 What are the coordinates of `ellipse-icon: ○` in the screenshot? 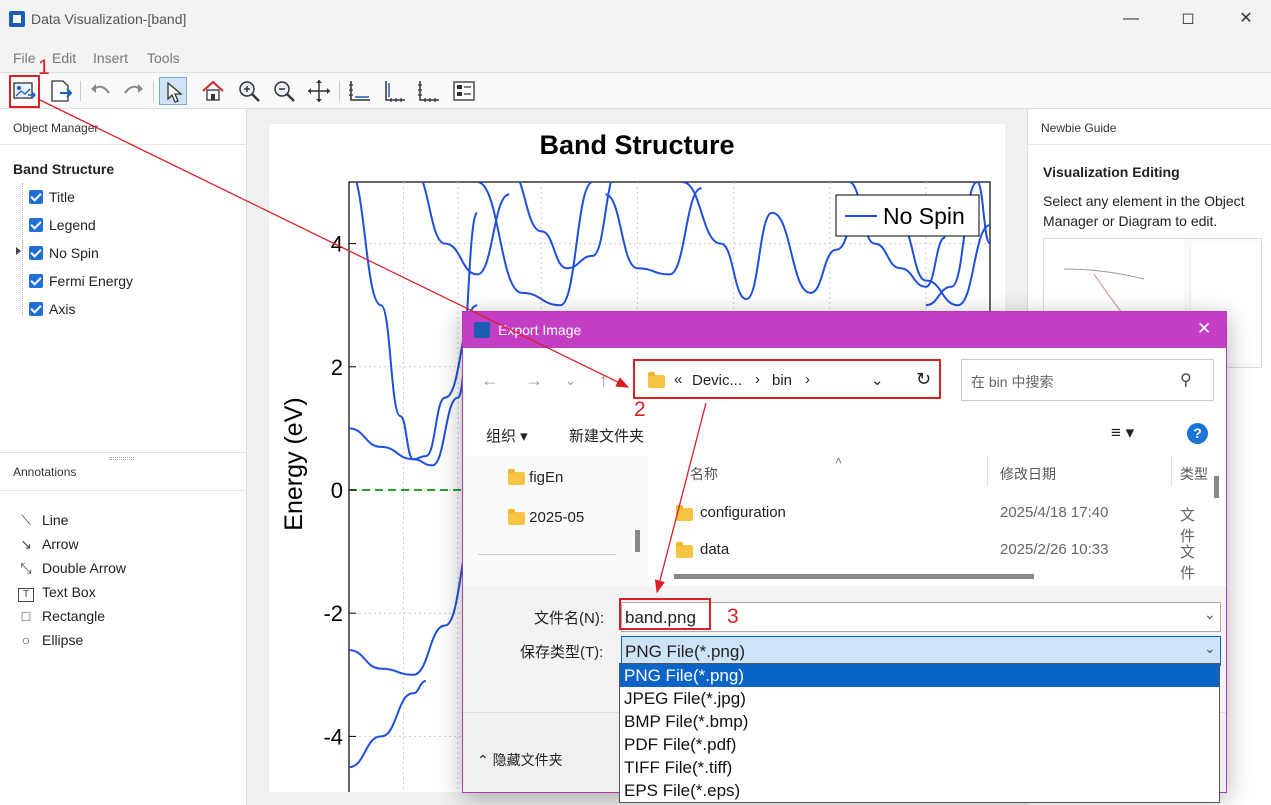 It's located at (26, 640).